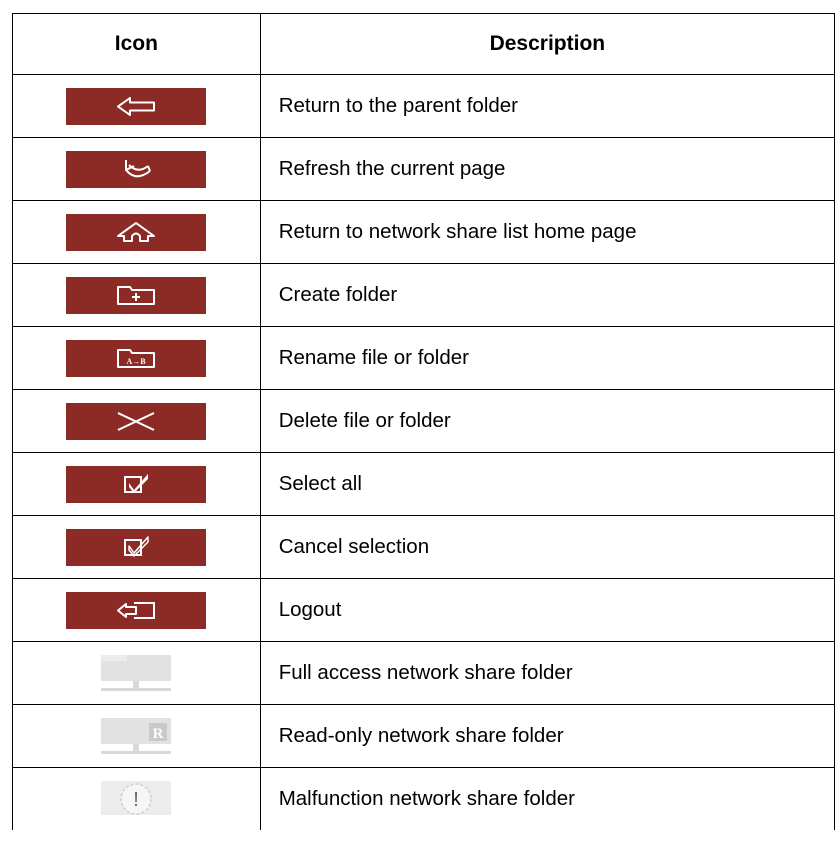  What do you see at coordinates (136, 44) in the screenshot?
I see `icon-column-header: Icon` at bounding box center [136, 44].